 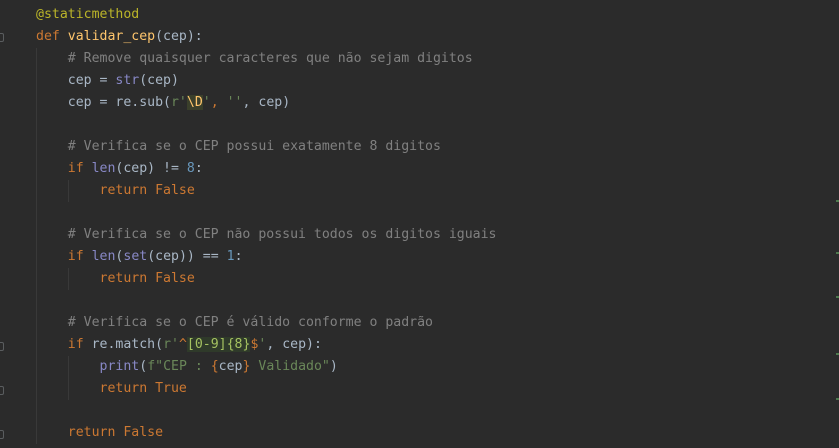 I want to click on code-line: return True, so click(x=266, y=389).